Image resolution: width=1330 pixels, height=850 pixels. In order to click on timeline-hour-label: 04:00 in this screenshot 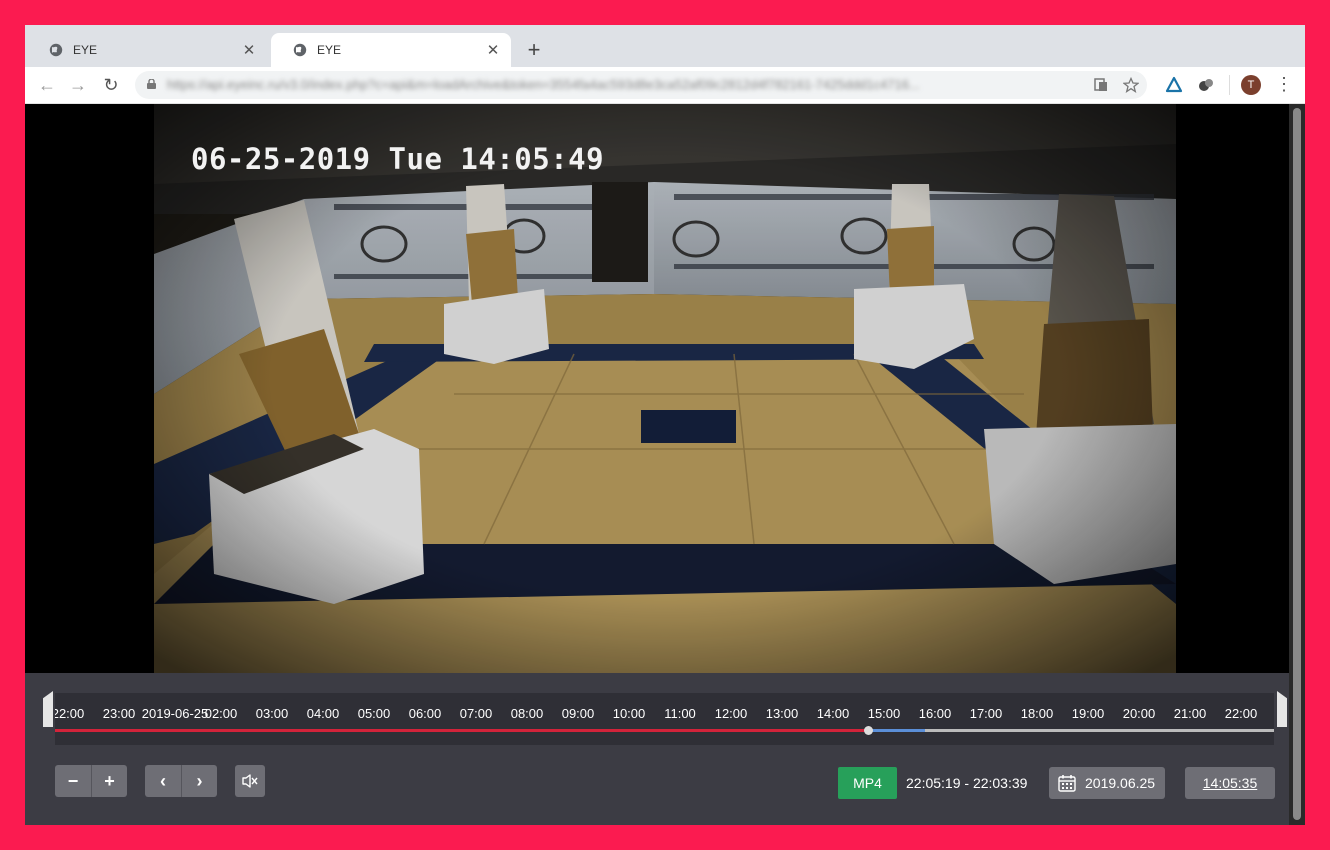, I will do `click(323, 713)`.